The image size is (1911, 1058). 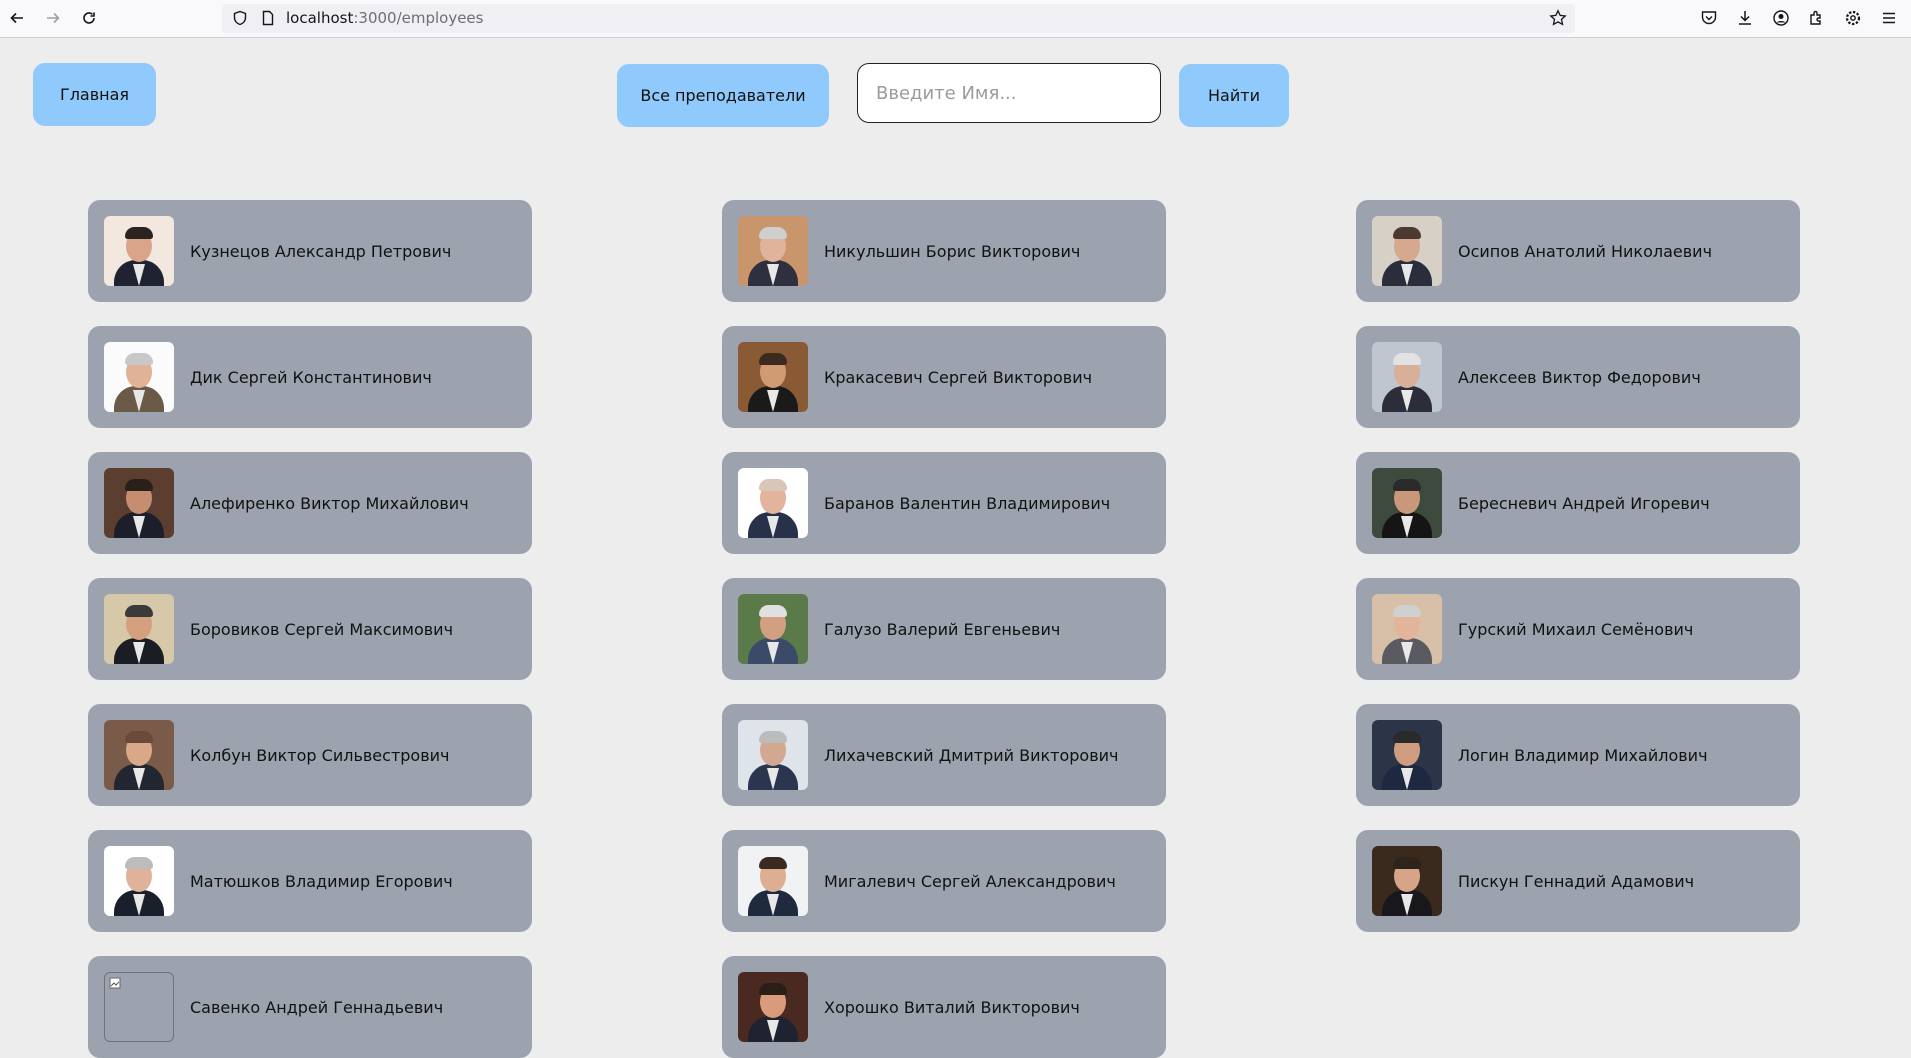 I want to click on employee-name: Пискун Геннадий Адамович, so click(x=1576, y=881).